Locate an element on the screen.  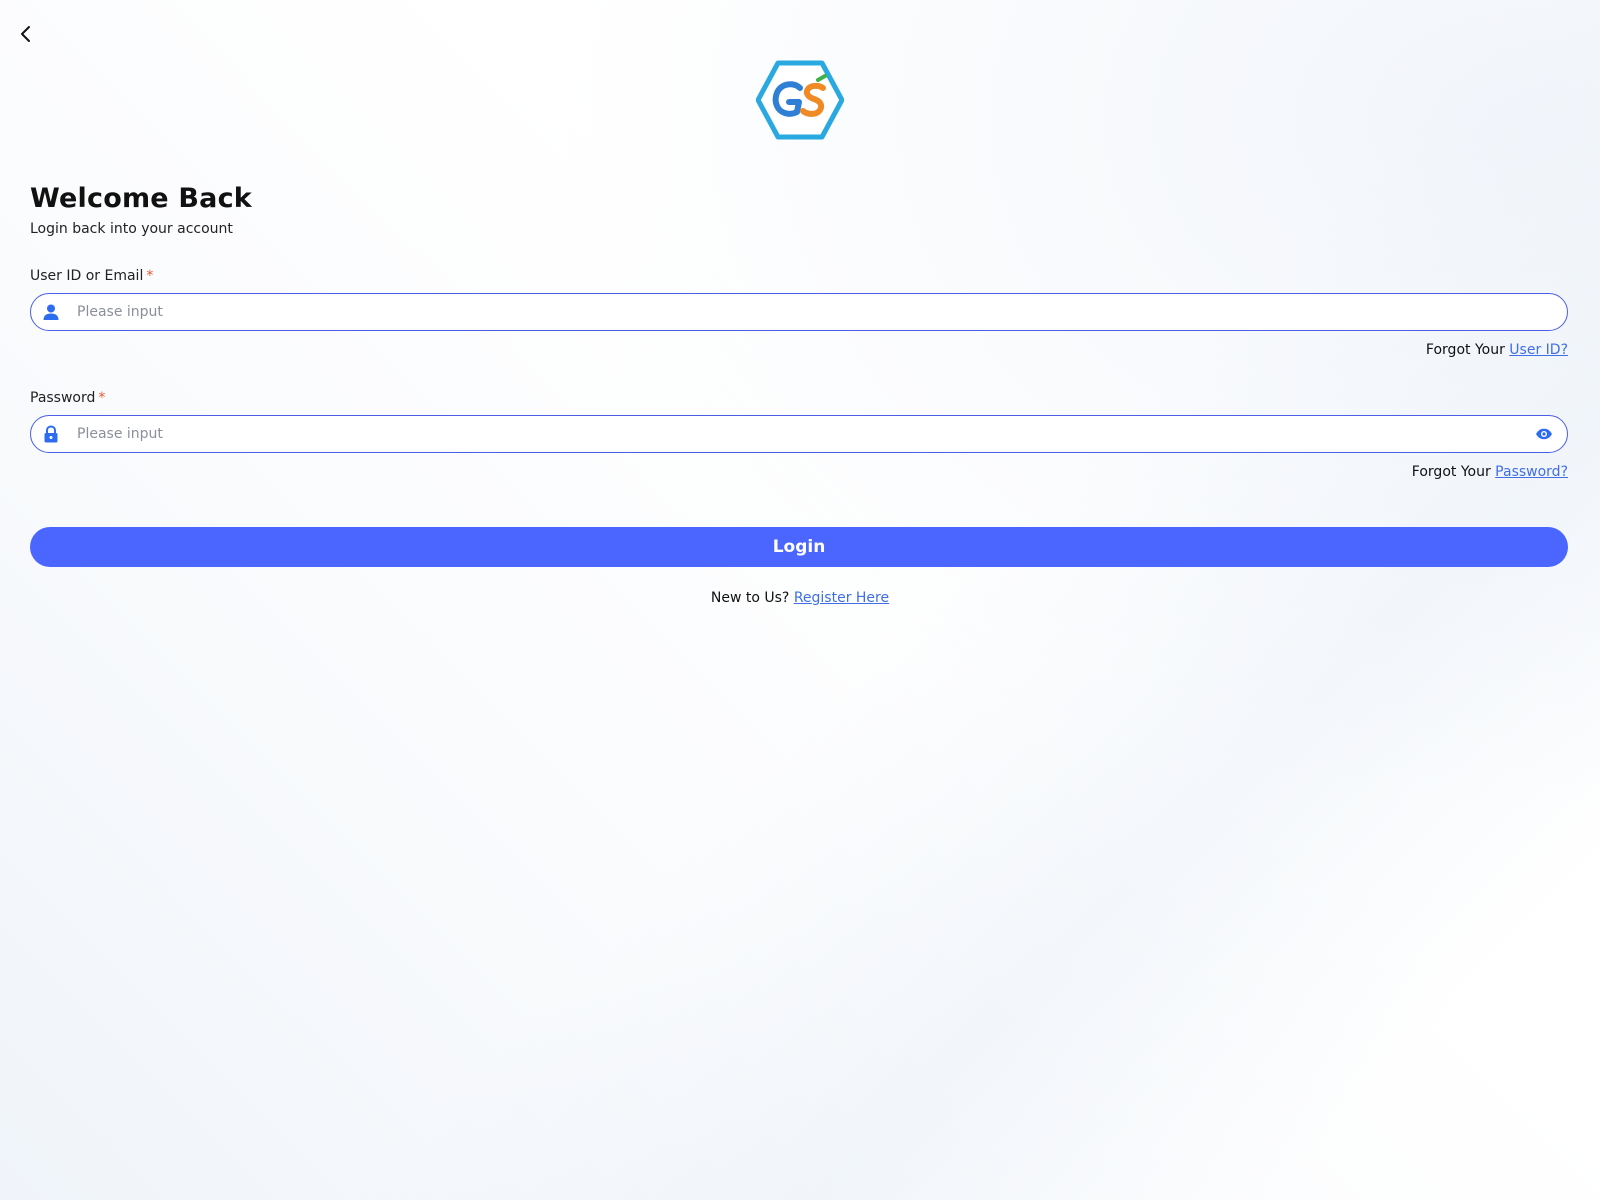
register-prefix: New to Us? is located at coordinates (750, 598).